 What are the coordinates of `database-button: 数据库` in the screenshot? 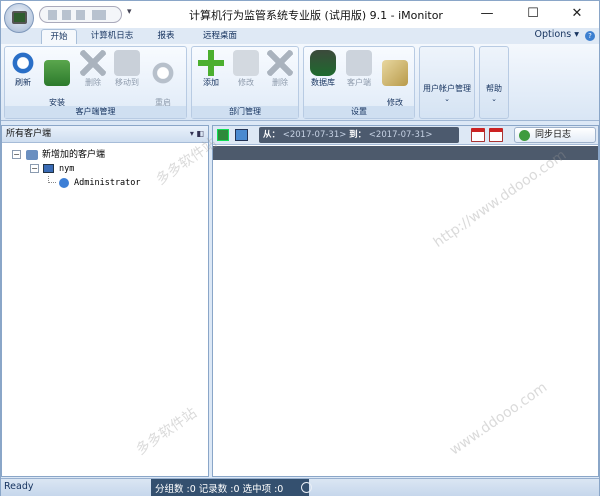 It's located at (323, 69).